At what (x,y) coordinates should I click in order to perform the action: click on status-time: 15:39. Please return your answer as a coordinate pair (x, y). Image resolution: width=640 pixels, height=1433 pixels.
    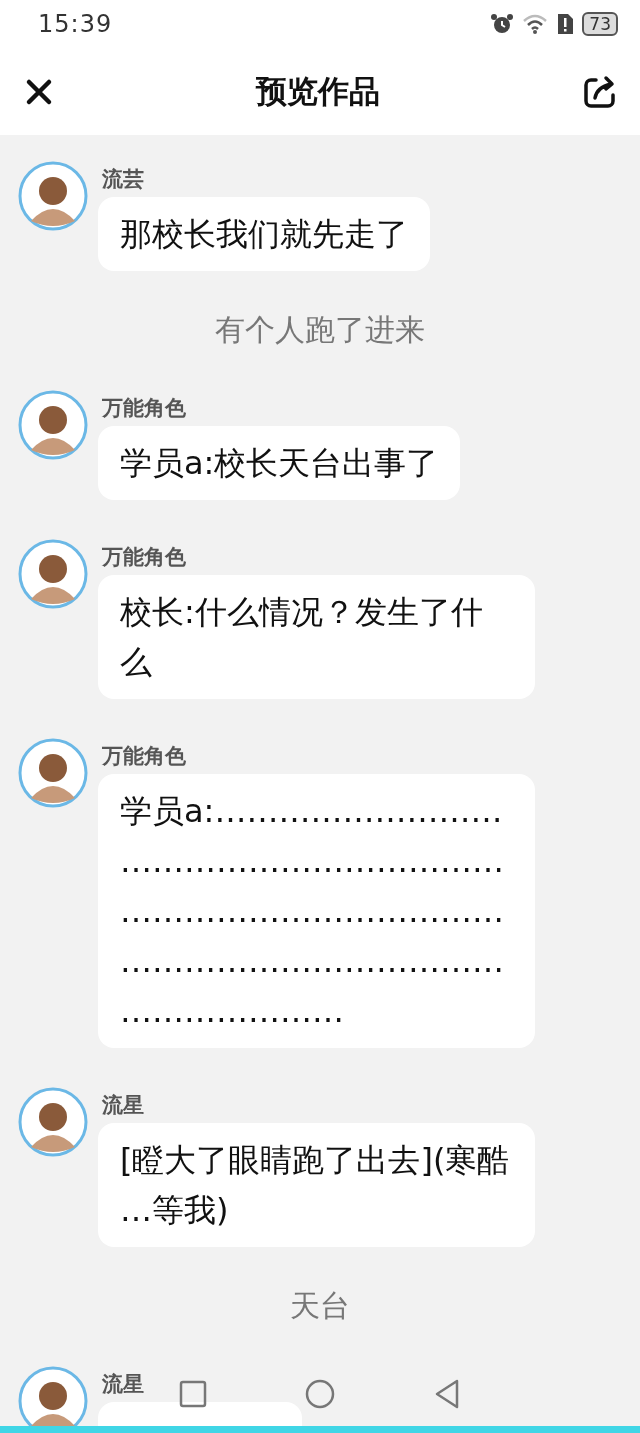
    Looking at the image, I should click on (75, 24).